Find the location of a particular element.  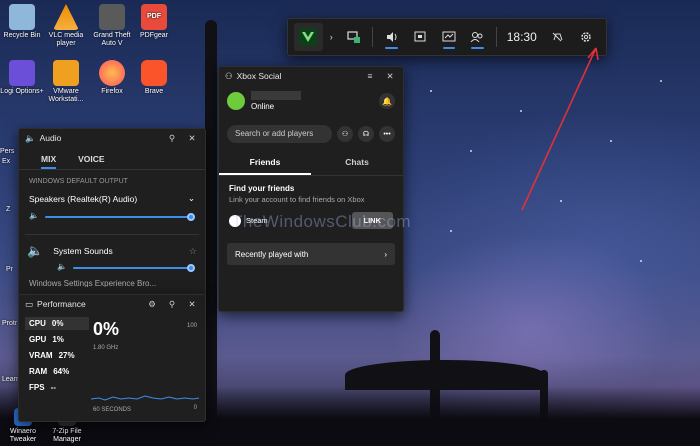

stat-row-fps: FPS -- is located at coordinates (57, 387).